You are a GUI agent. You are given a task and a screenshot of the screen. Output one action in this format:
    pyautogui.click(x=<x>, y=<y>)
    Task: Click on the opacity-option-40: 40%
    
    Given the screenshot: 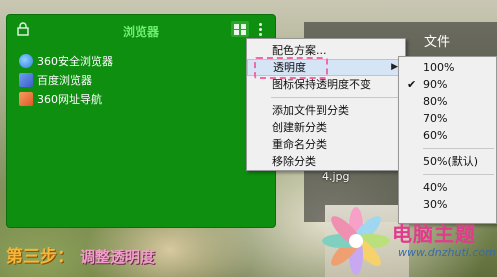 What is the action you would take?
    pyautogui.click(x=447, y=187)
    